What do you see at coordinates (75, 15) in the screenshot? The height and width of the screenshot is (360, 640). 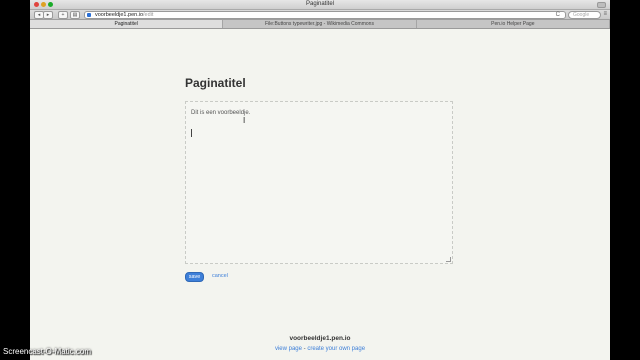 I see `bookmarks-icon: ▤` at bounding box center [75, 15].